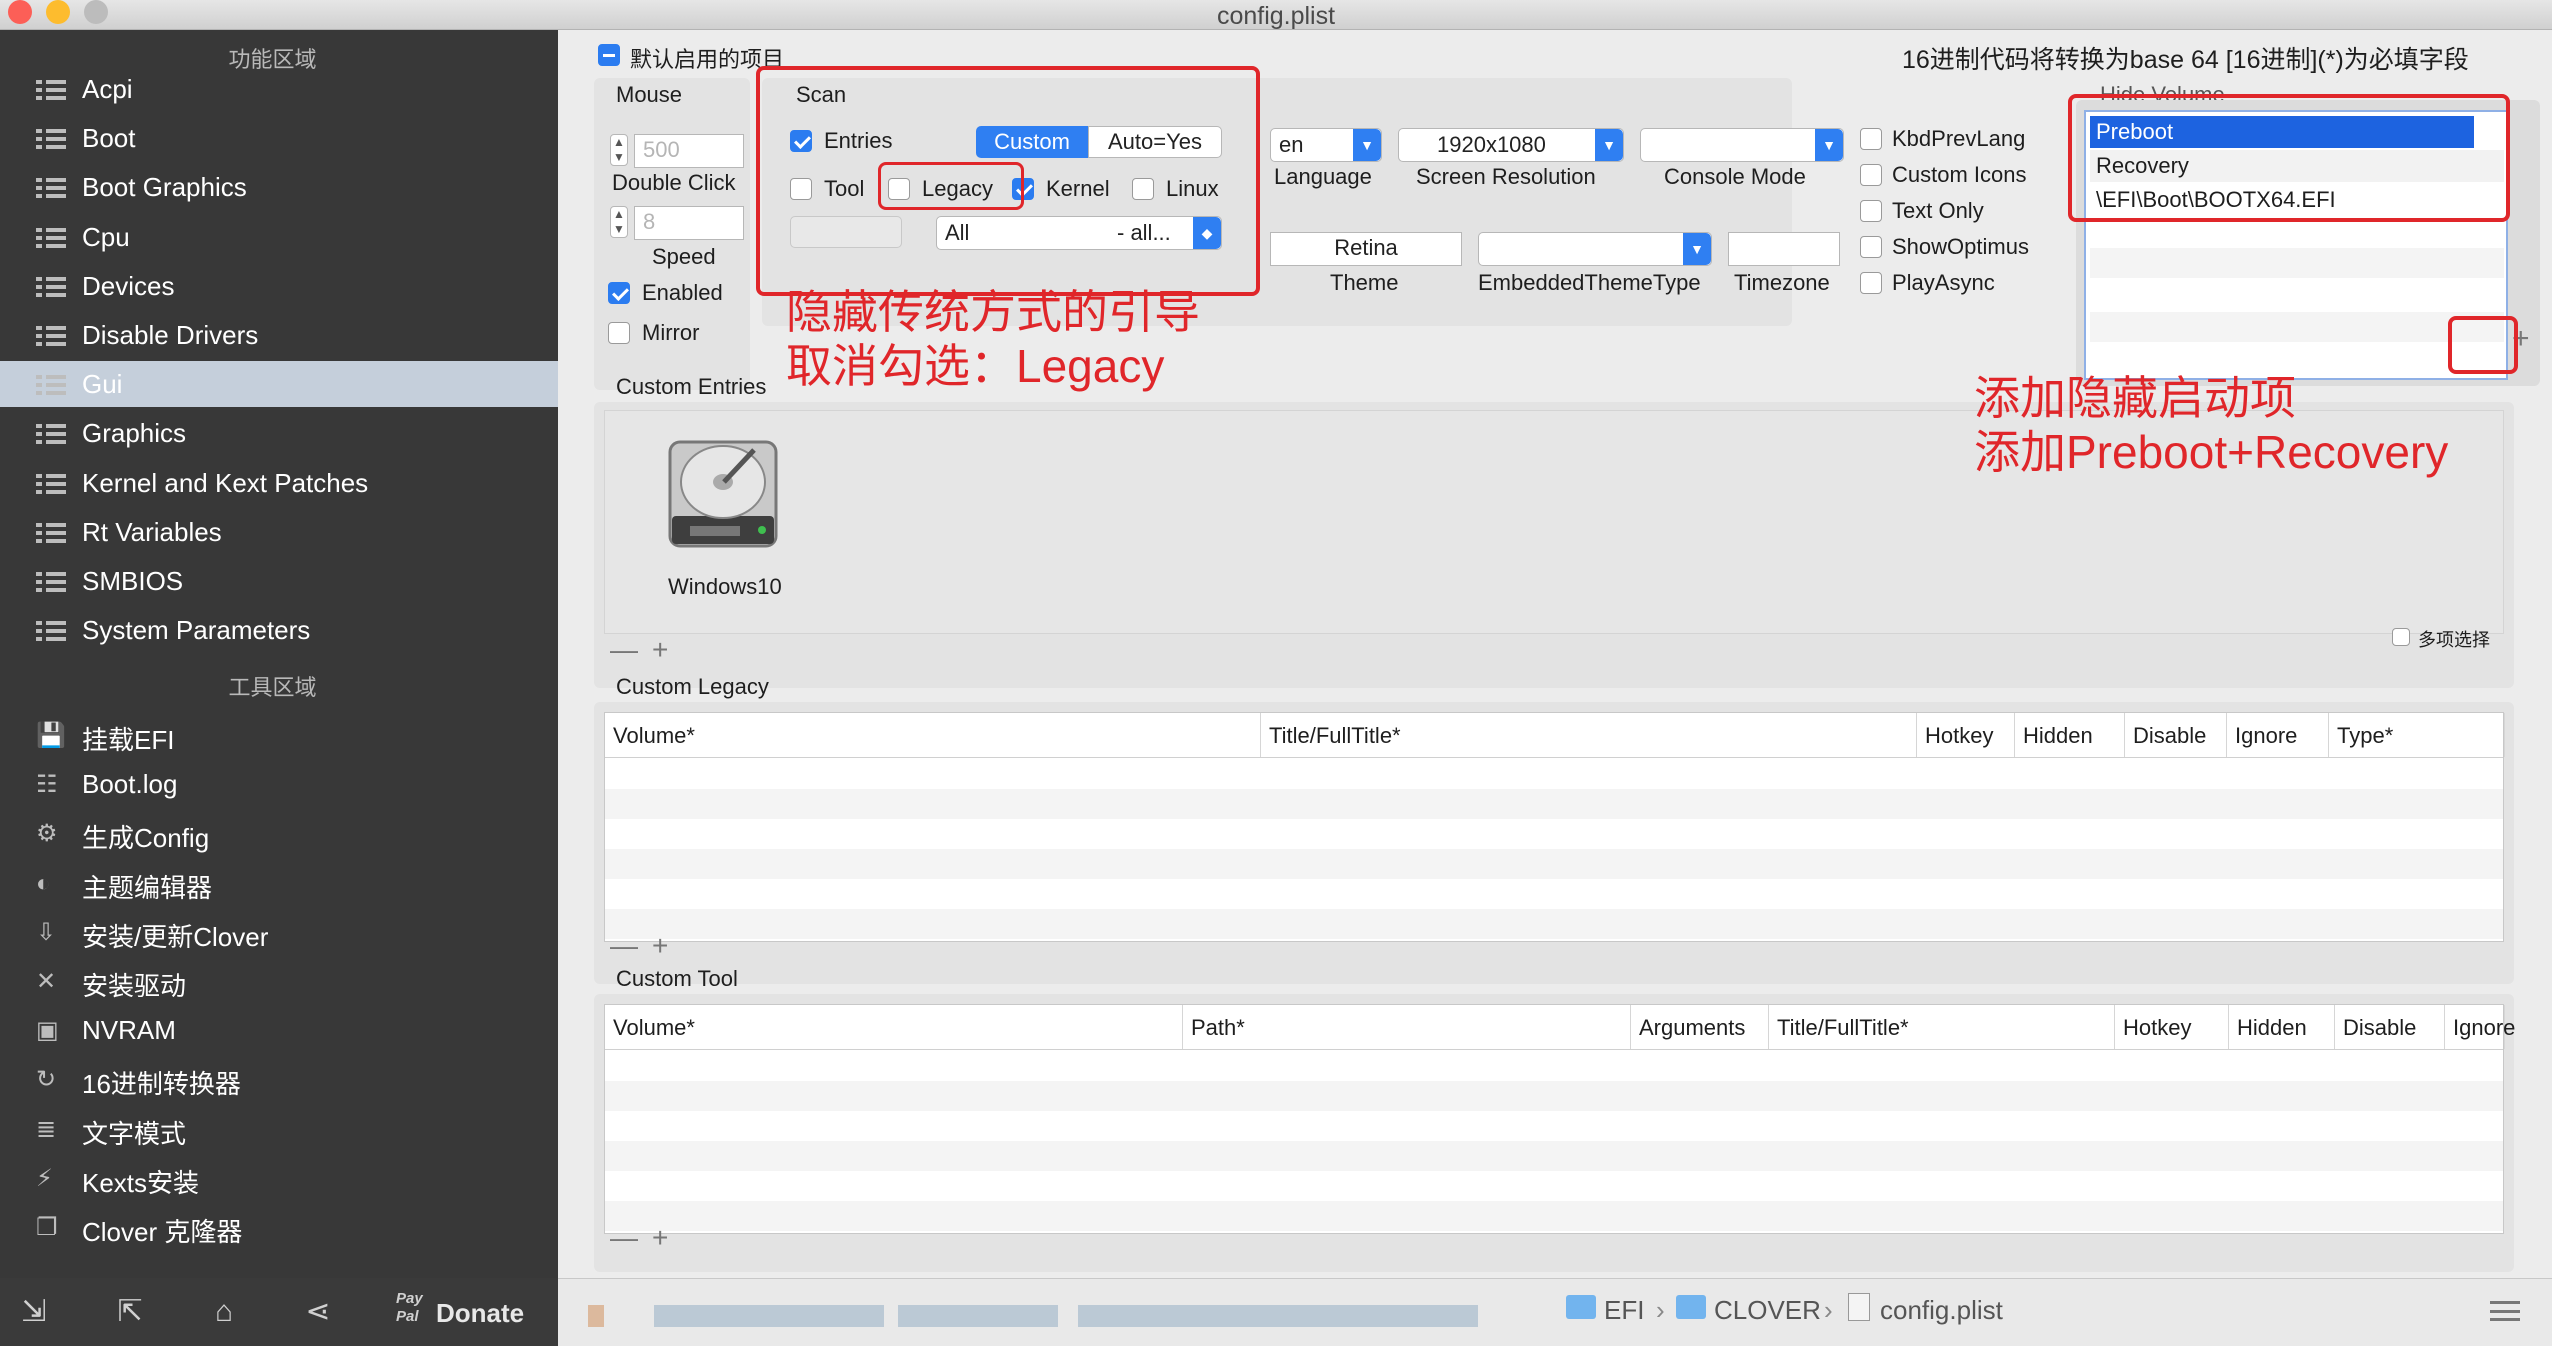 Image resolution: width=2552 pixels, height=1346 pixels. I want to click on custom-entries-title: Custom Entries, so click(691, 386).